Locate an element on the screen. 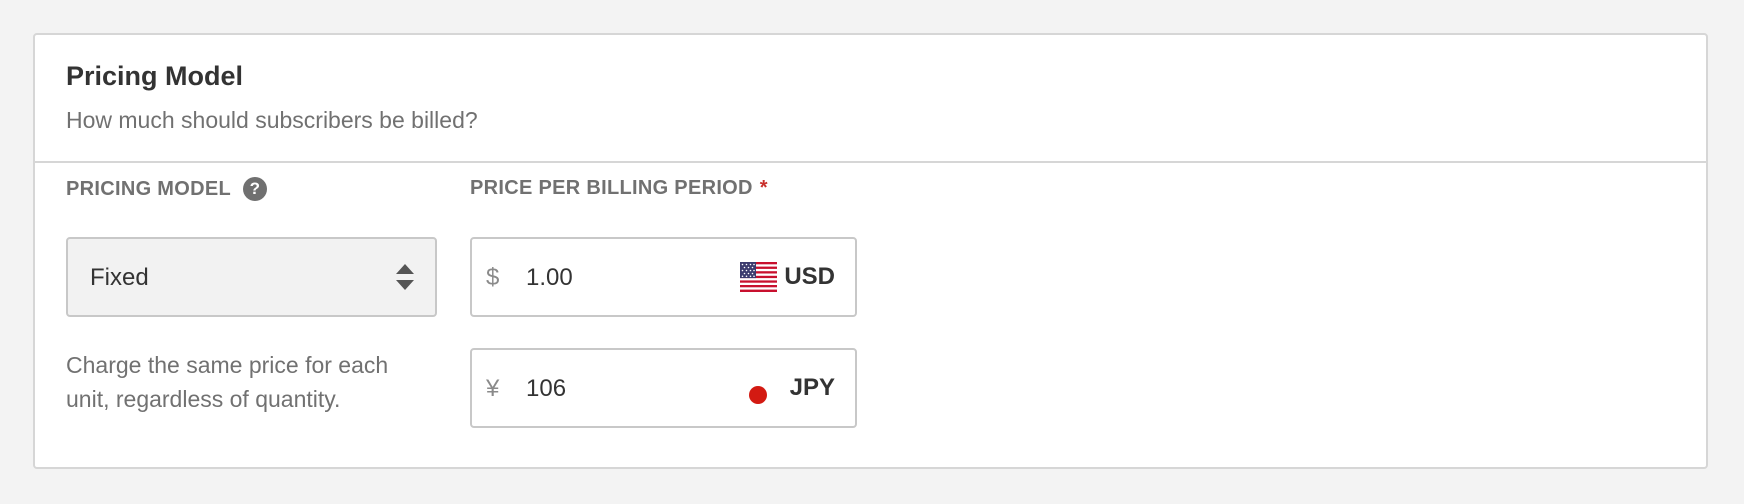  jpy-price-input: ¥ 106 JPY is located at coordinates (663, 388).